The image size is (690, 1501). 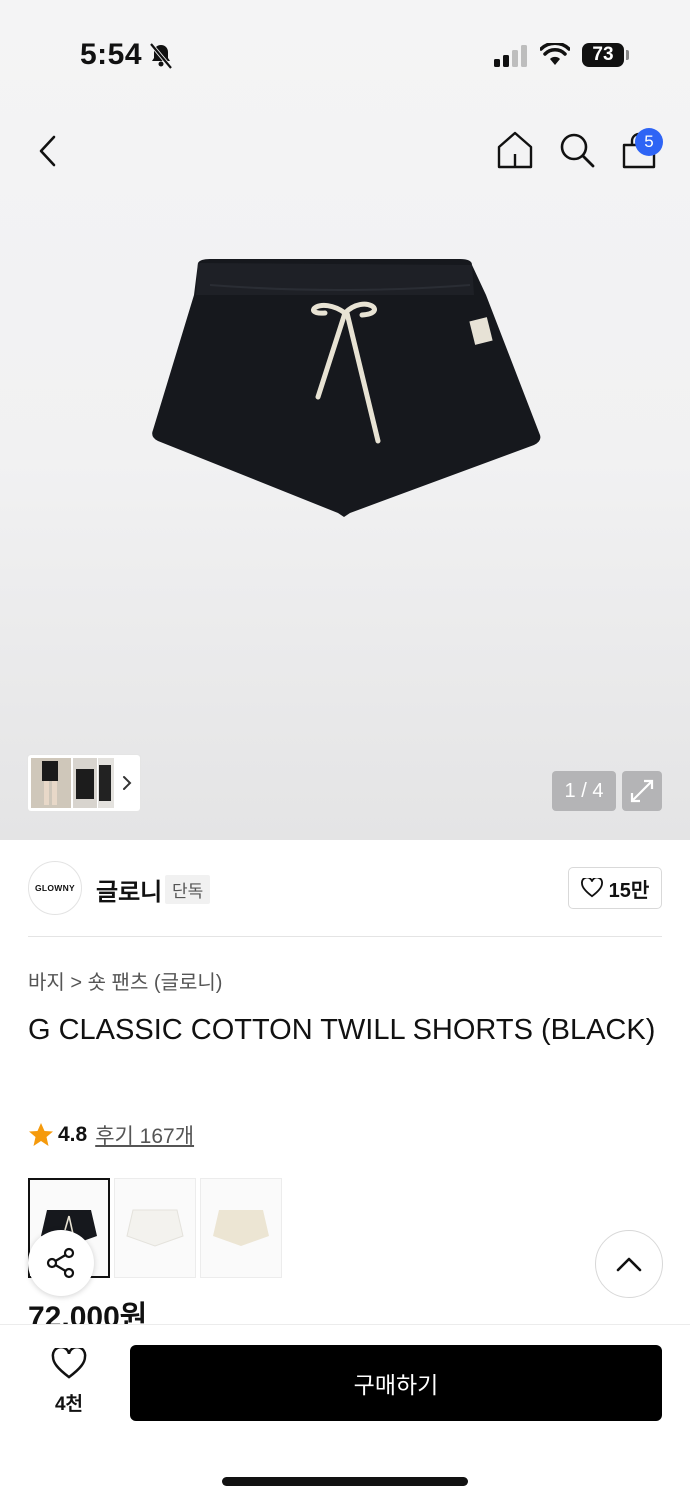 I want to click on home-indicator, so click(x=345, y=1481).